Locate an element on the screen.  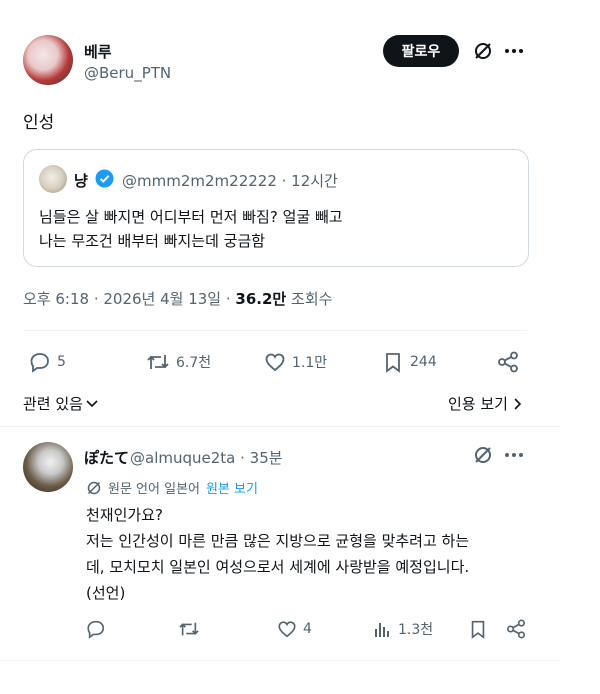
reply-like-icon is located at coordinates (287, 629).